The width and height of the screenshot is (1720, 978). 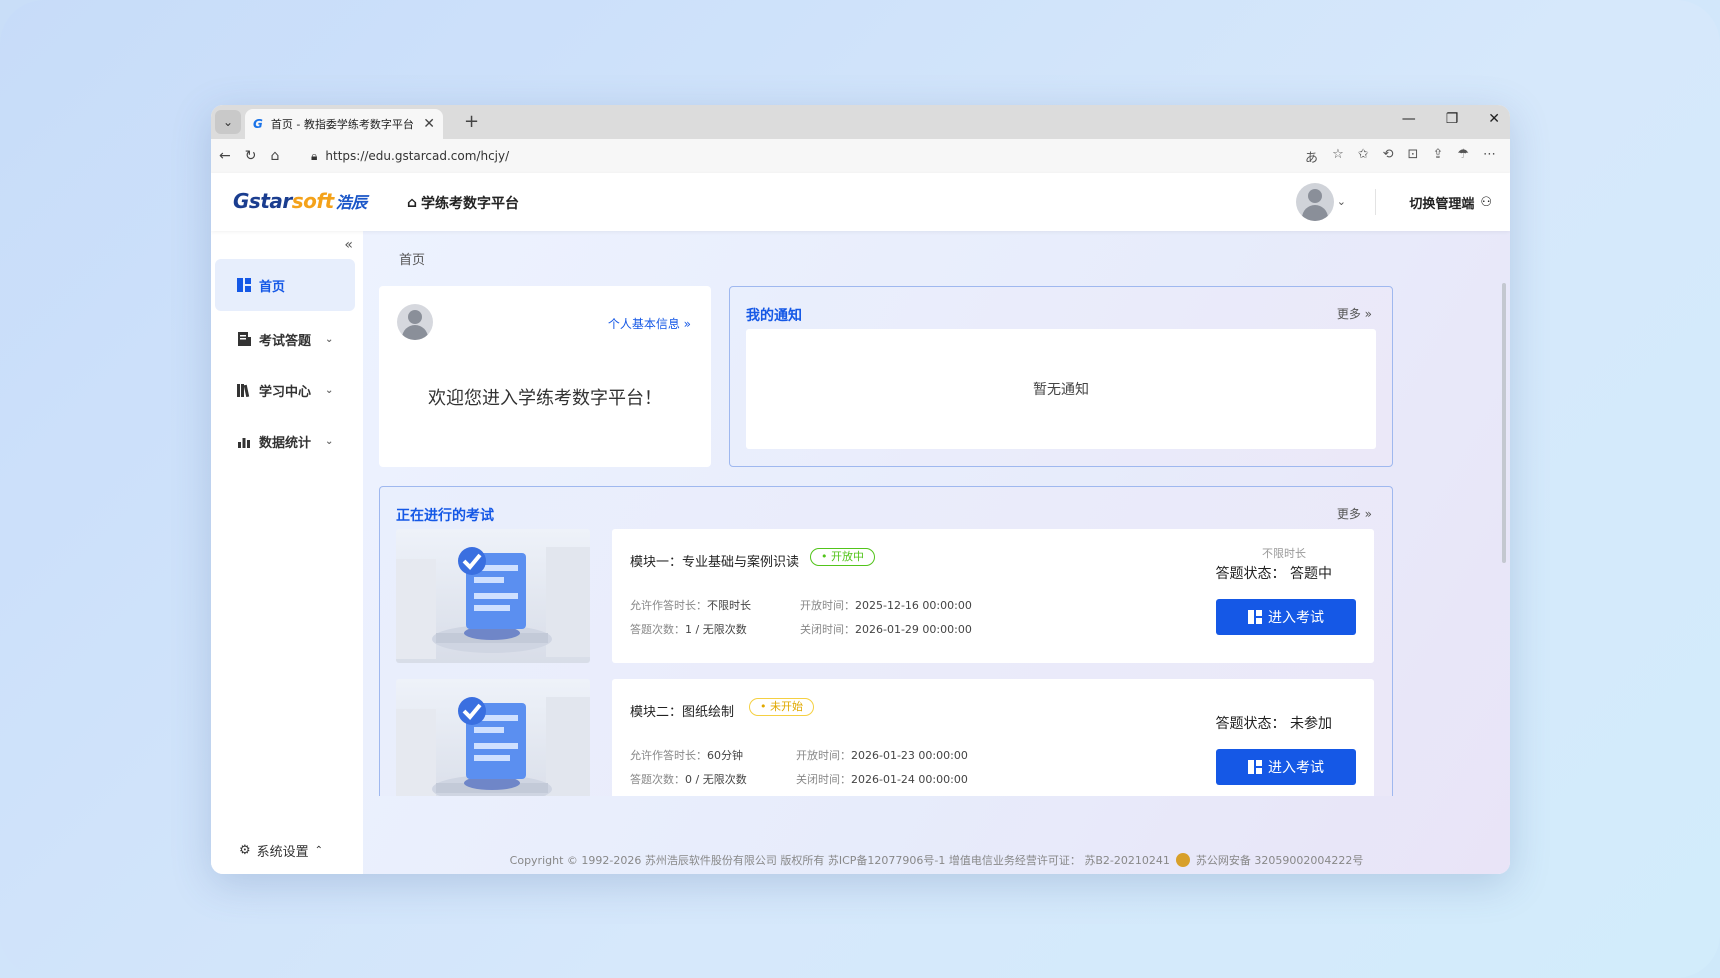 What do you see at coordinates (1388, 156) in the screenshot?
I see `history-icon: ⟲` at bounding box center [1388, 156].